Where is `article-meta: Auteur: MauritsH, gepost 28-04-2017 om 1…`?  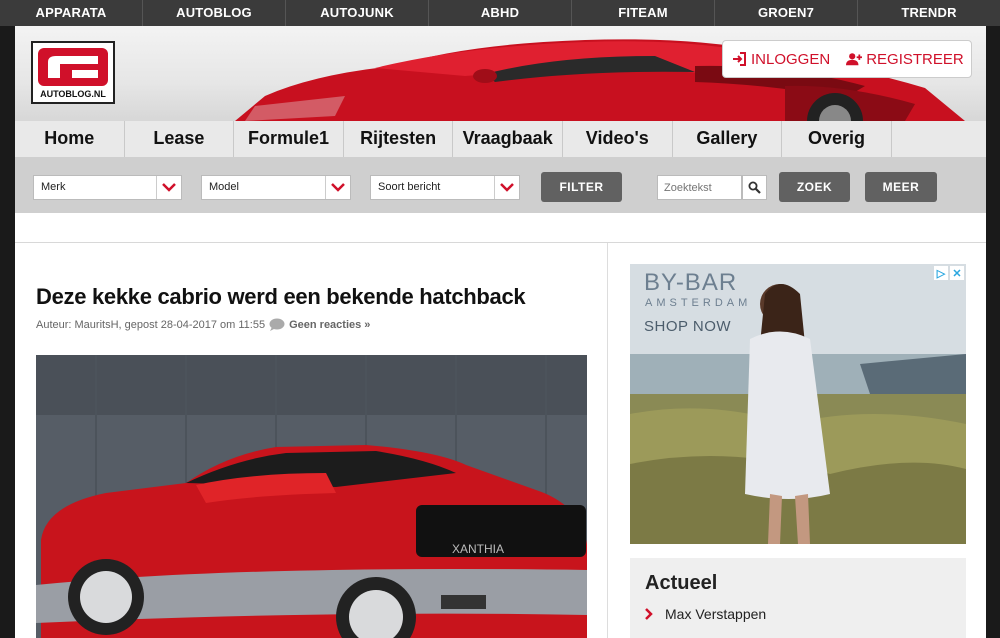
article-meta: Auteur: MauritsH, gepost 28-04-2017 om 1… is located at coordinates (203, 324).